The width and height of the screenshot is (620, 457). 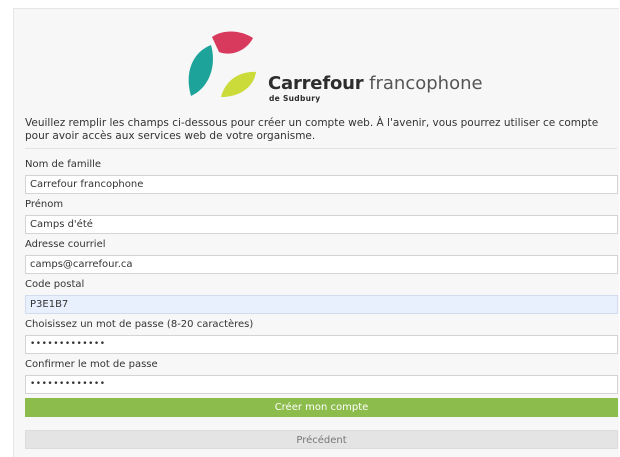 What do you see at coordinates (65, 244) in the screenshot?
I see `email-label: Adresse courriel` at bounding box center [65, 244].